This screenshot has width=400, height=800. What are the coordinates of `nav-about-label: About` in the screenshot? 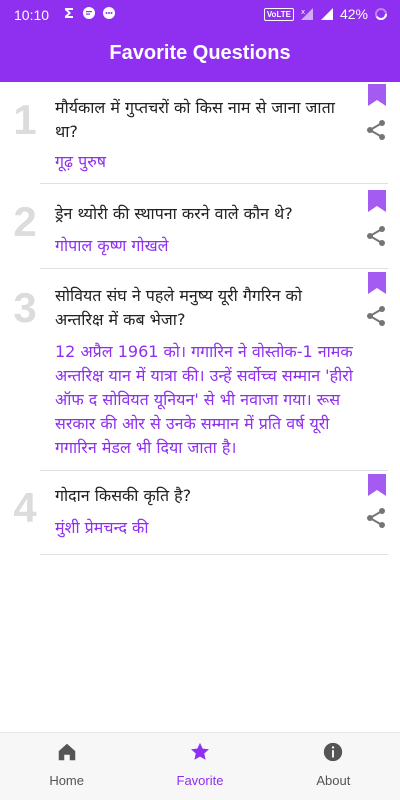 It's located at (333, 780).